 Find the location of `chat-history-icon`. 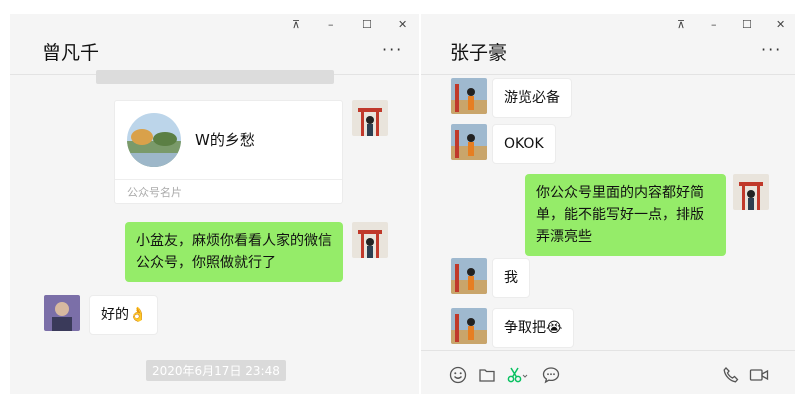

chat-history-icon is located at coordinates (551, 376).